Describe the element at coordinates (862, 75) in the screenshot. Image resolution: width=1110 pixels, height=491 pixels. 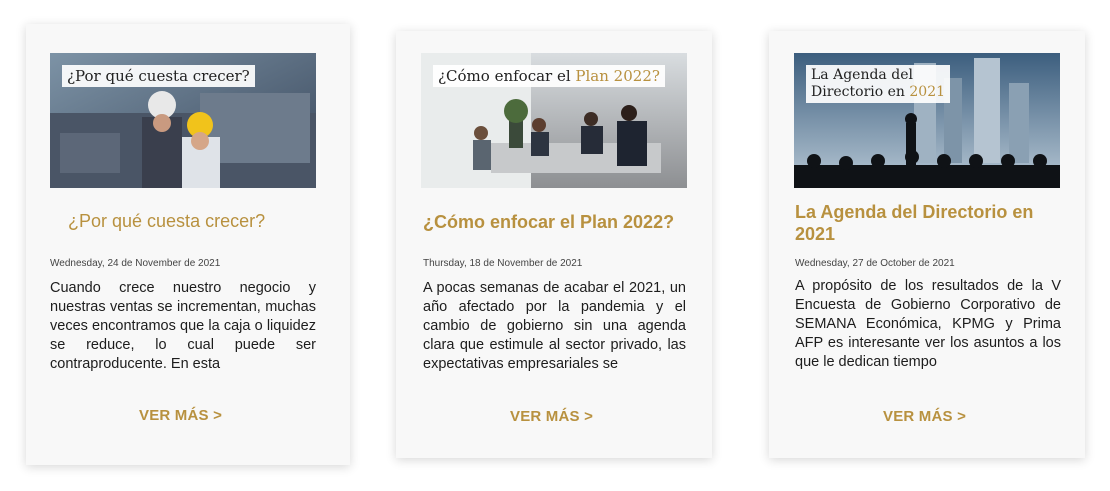
I see `caption-text: La Agenda del` at that location.